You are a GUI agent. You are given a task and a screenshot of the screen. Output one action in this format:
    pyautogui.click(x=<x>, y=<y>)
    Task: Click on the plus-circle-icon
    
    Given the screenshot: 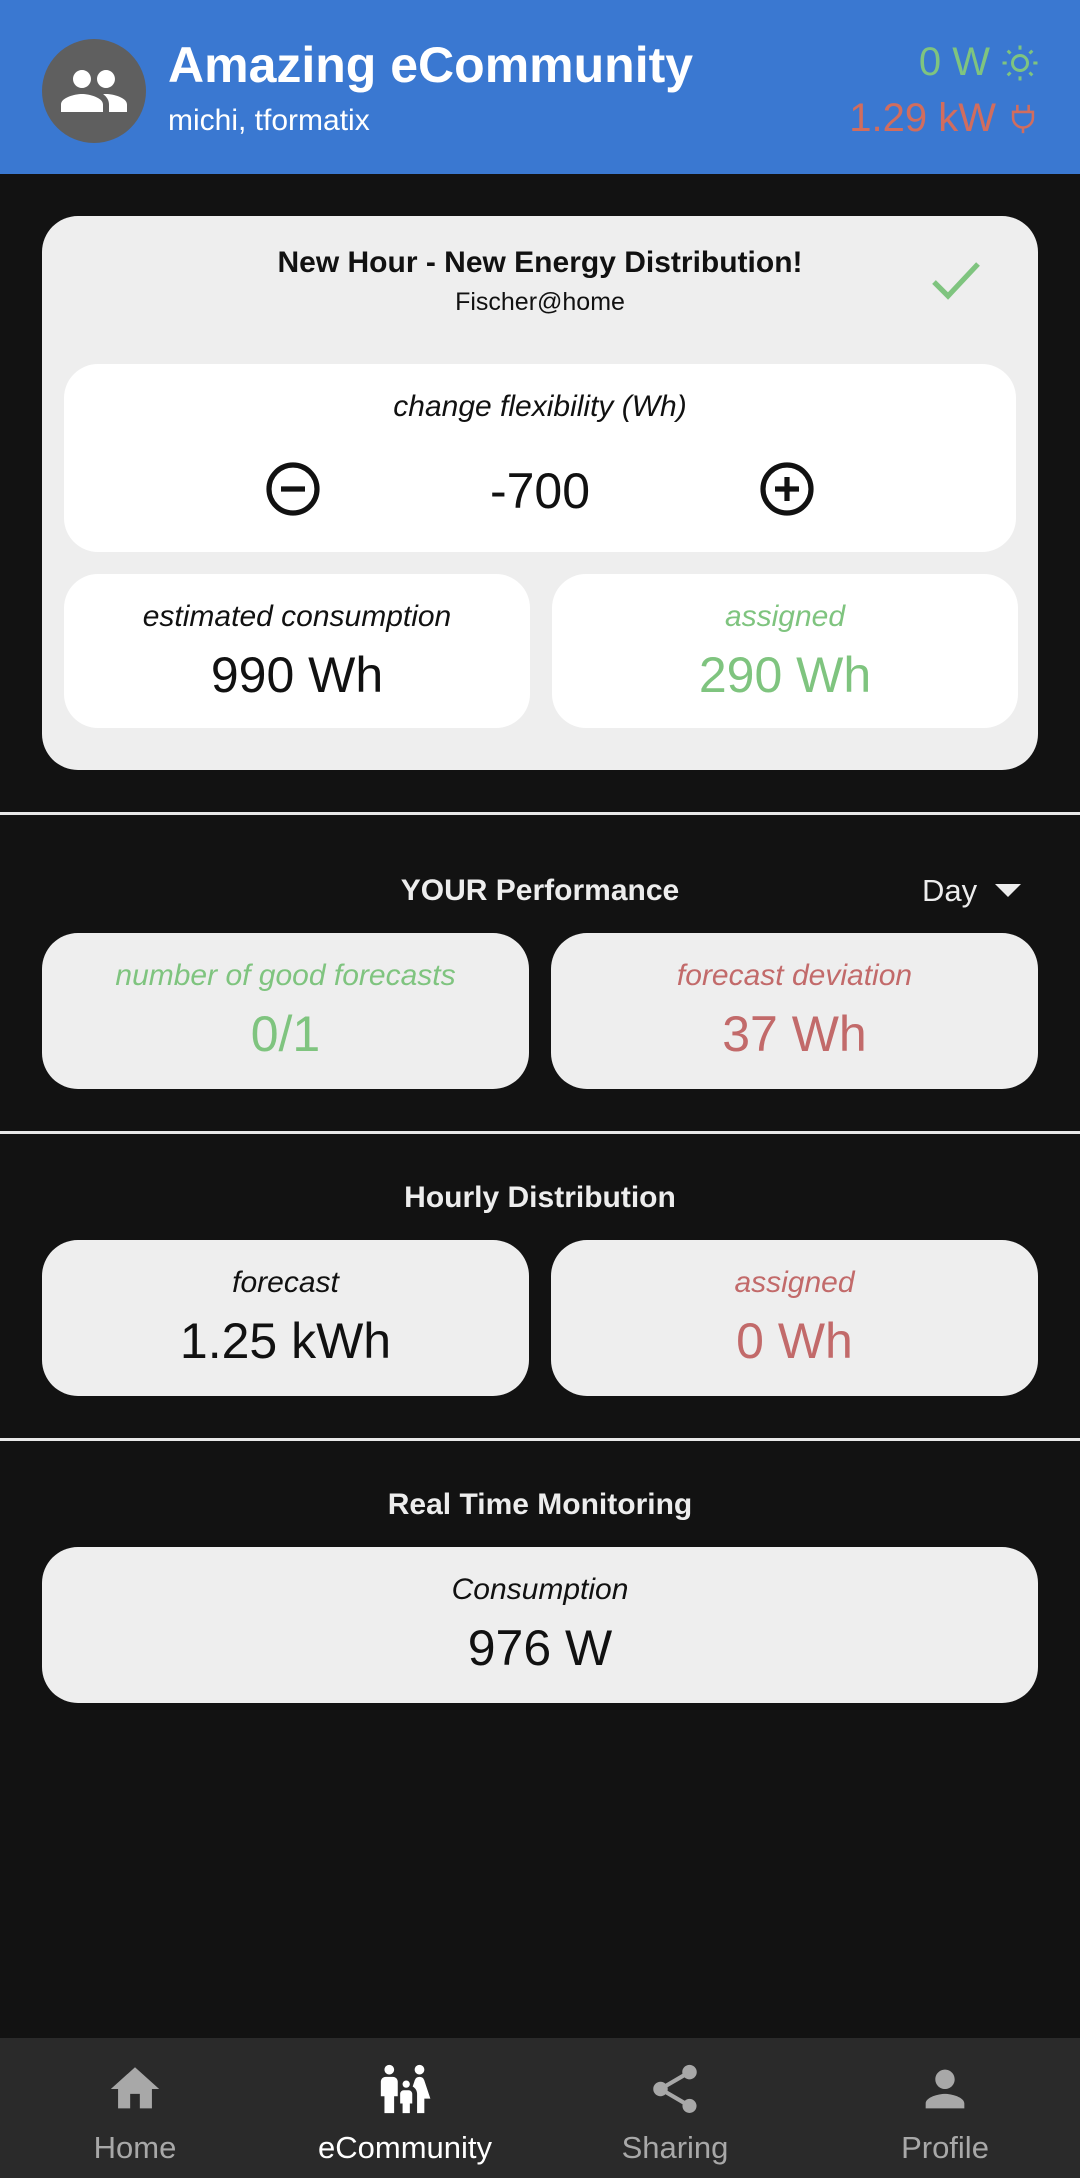 What is the action you would take?
    pyautogui.click(x=787, y=489)
    